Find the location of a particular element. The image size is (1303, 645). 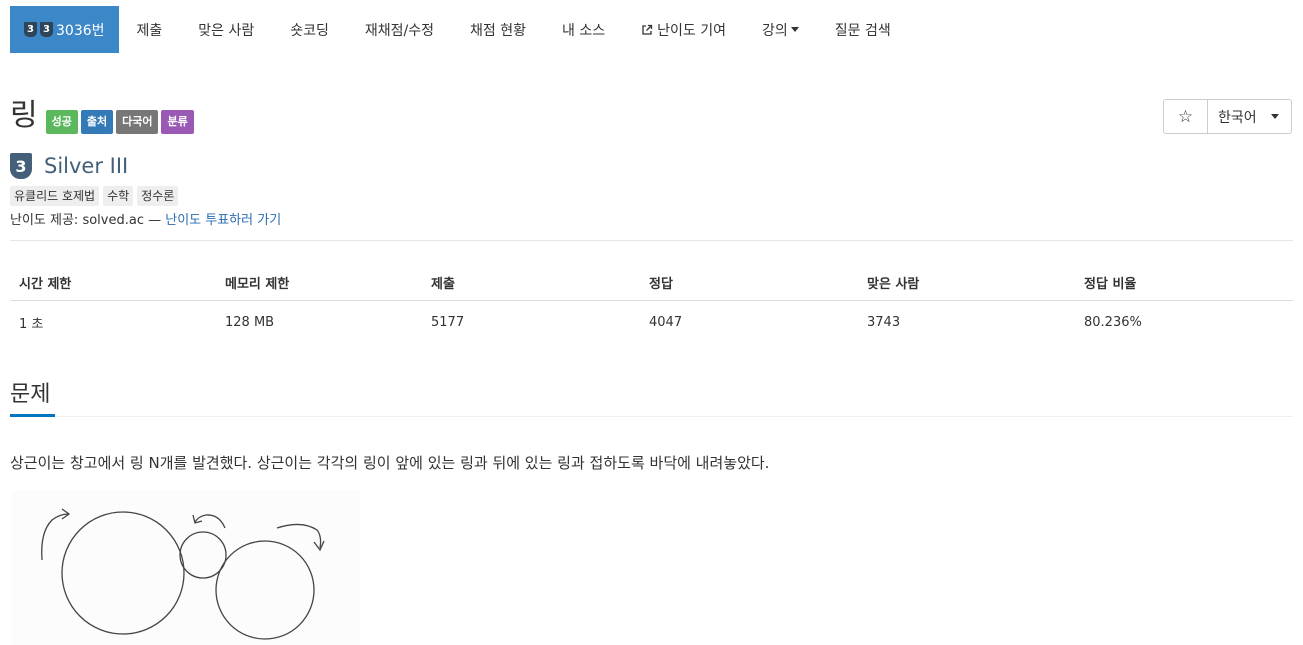

label-success: 성공 is located at coordinates (61, 122).